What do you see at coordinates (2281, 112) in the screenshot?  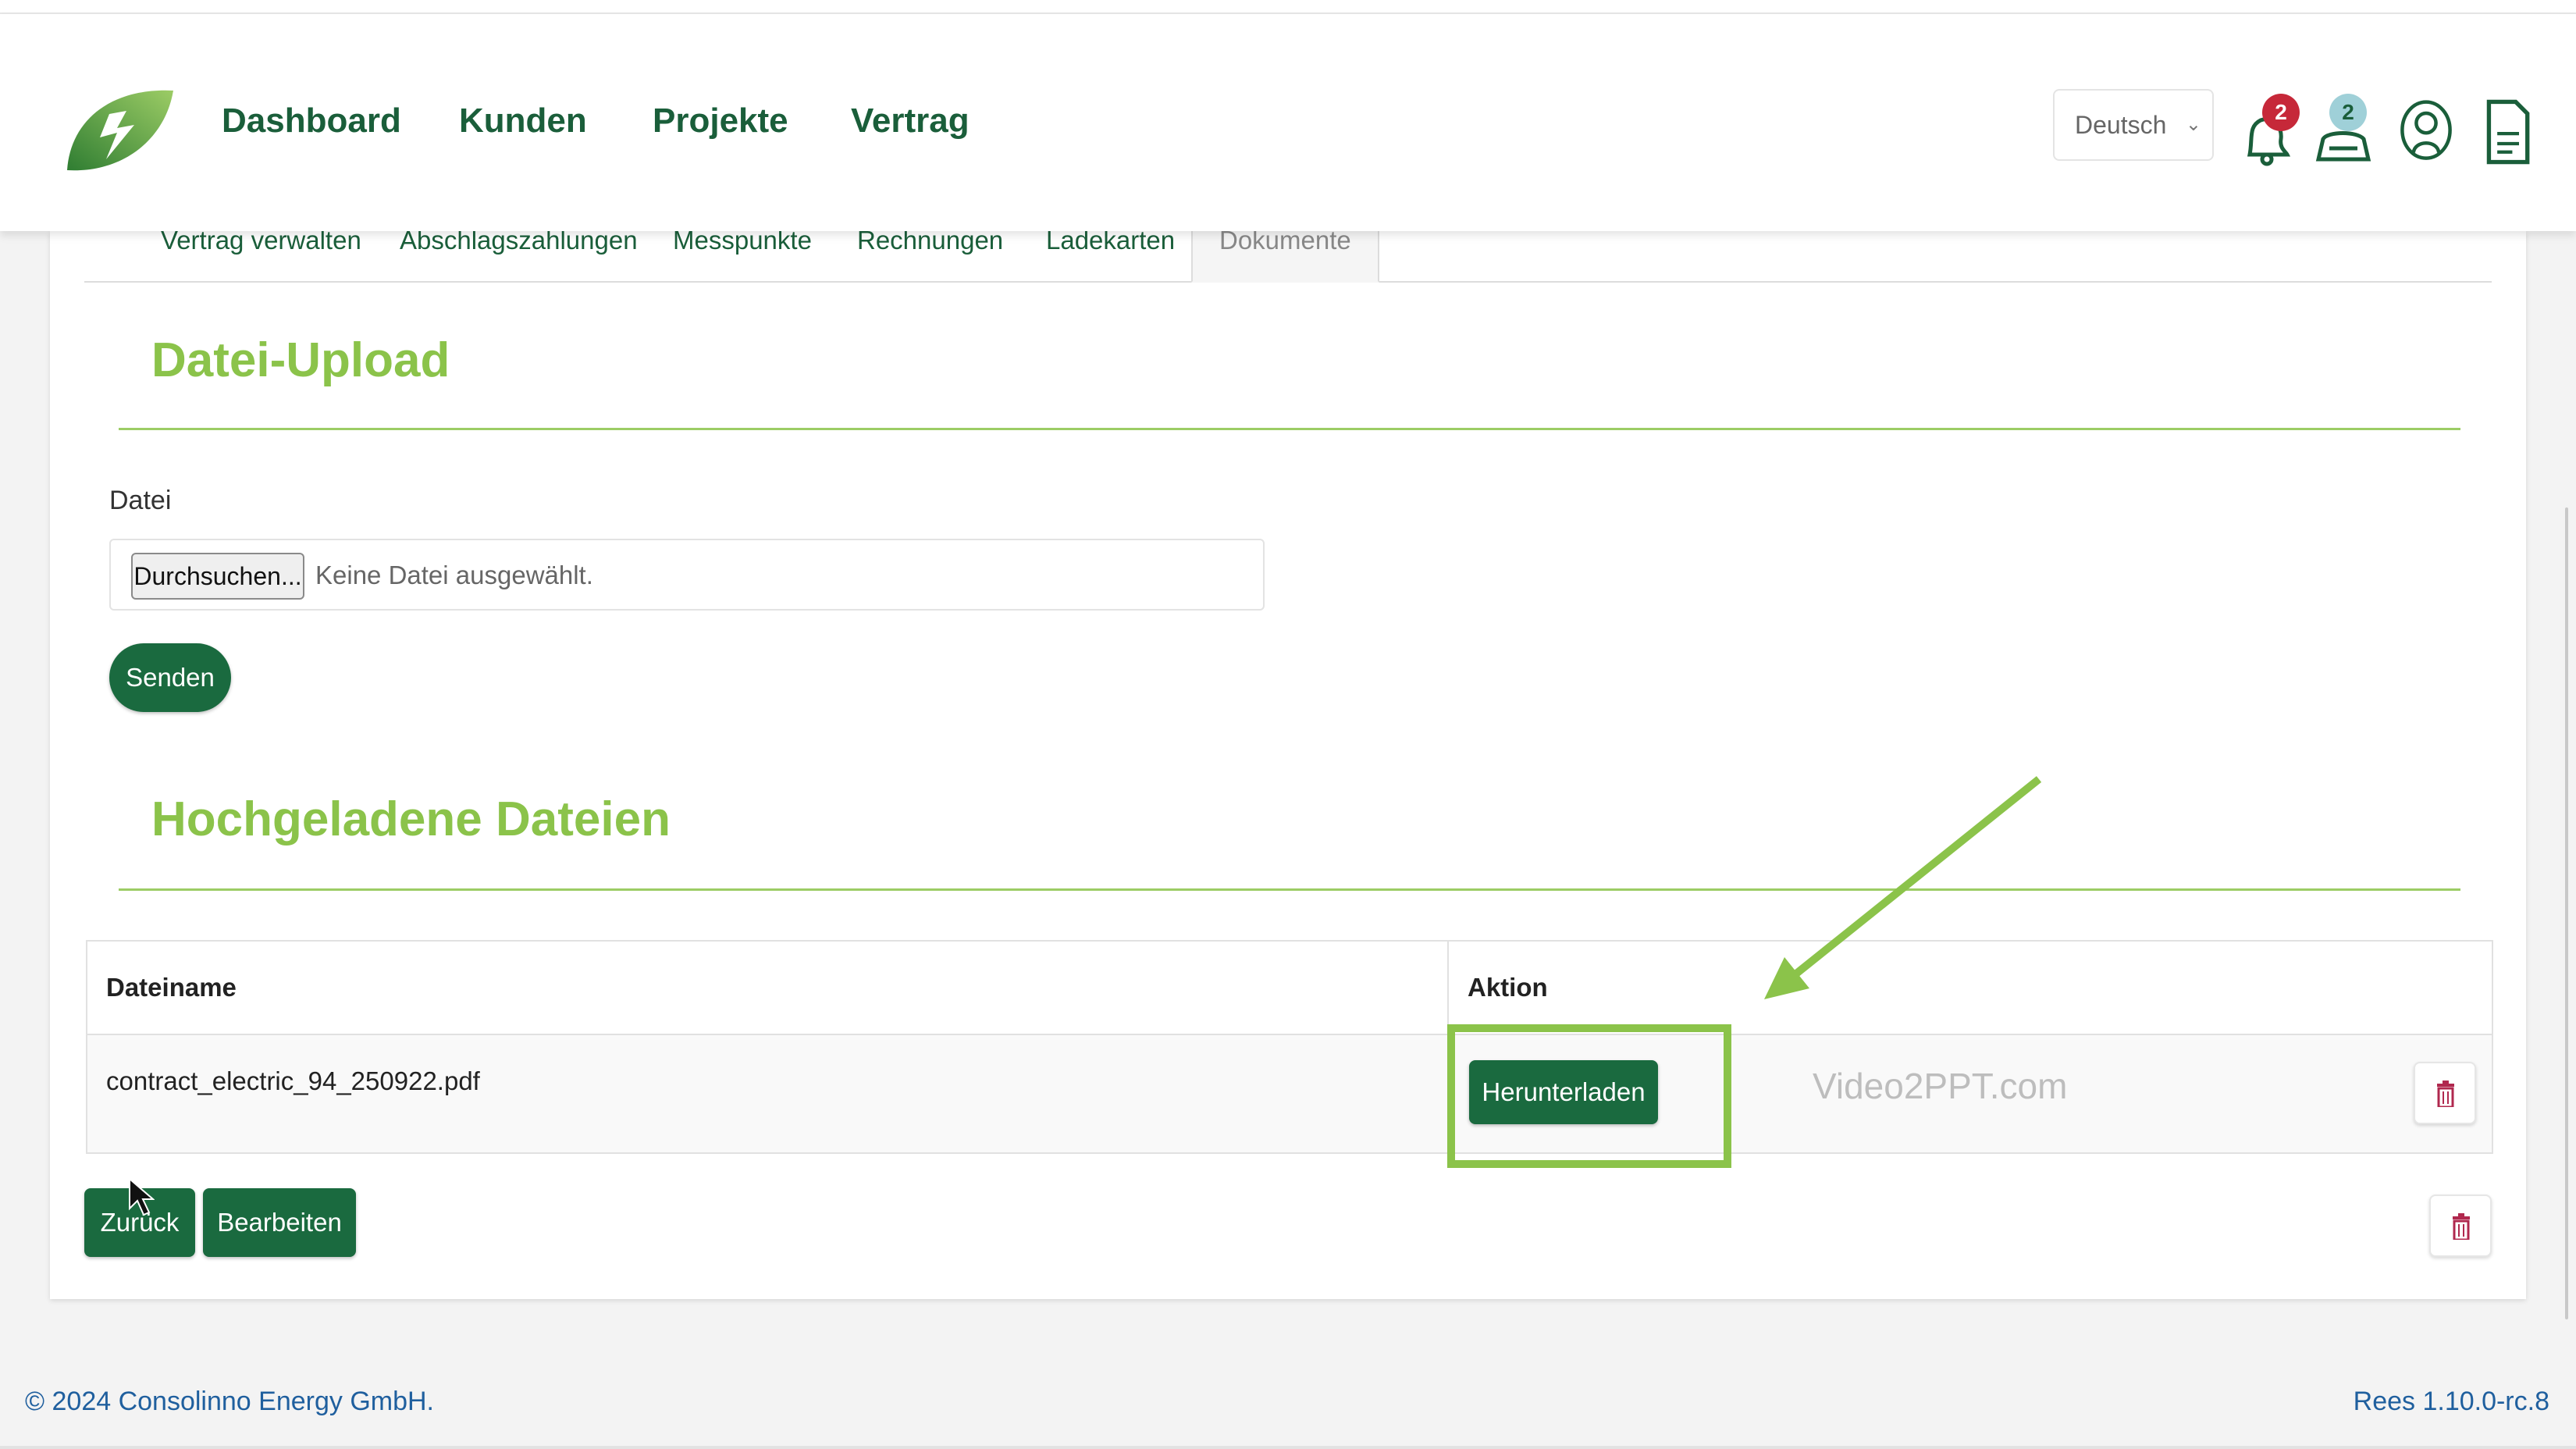 I see `notifications-badge: 2` at bounding box center [2281, 112].